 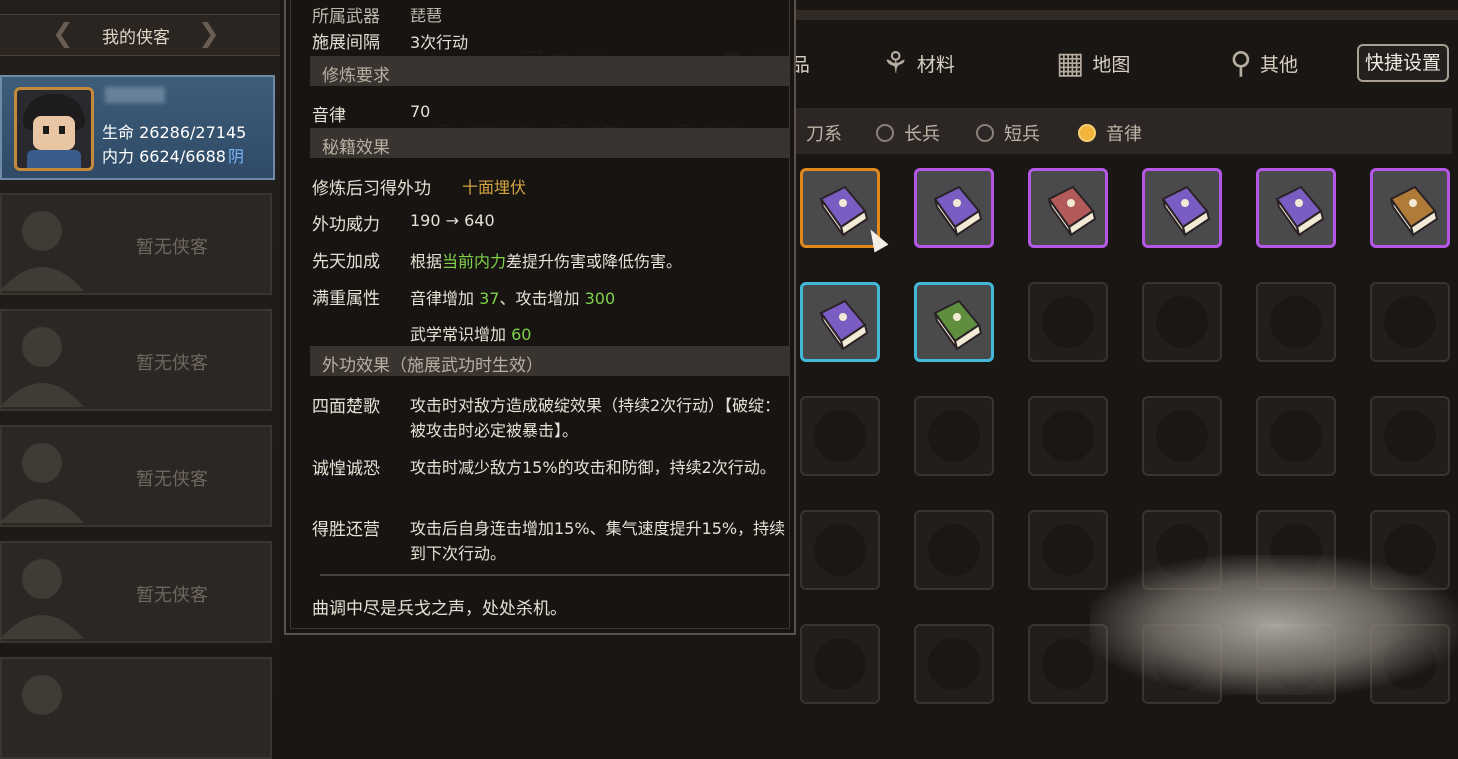 What do you see at coordinates (452, 220) in the screenshot?
I see `power-value: 190 → 640` at bounding box center [452, 220].